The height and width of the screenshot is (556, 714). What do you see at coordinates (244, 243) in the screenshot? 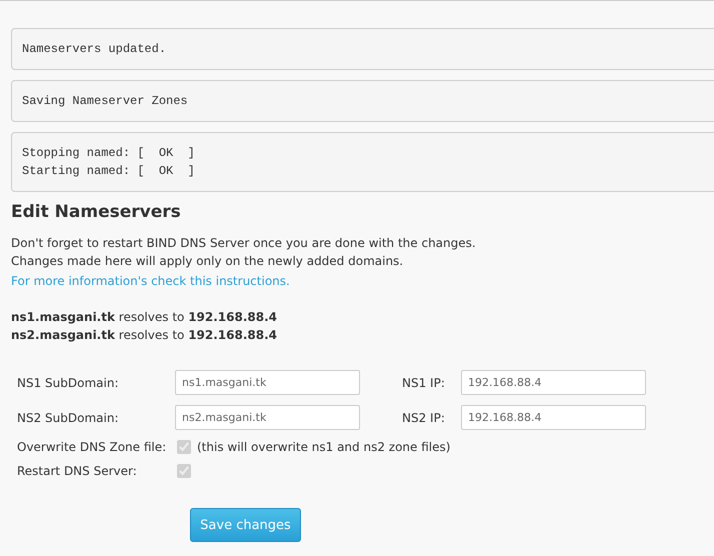
I see `note-text: Don't forget to restart BIND DNS Server once you are done with the changes.` at bounding box center [244, 243].